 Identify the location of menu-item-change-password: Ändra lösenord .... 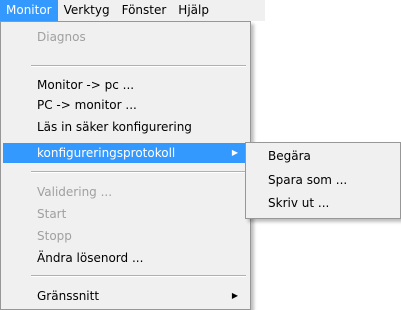
(125, 258).